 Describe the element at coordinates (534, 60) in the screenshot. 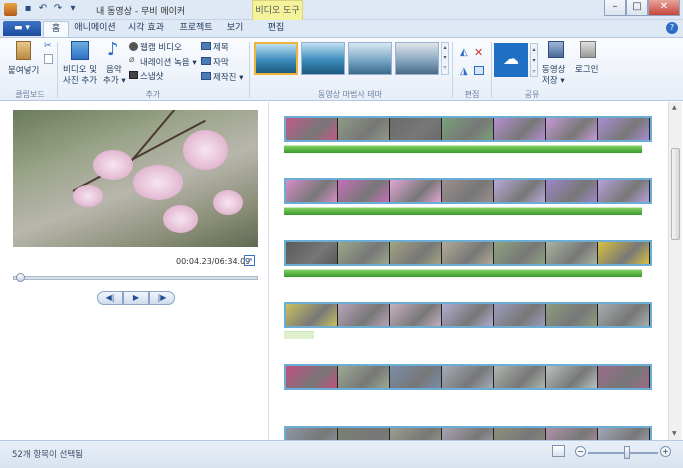

I see `share-gallery-scroll: ▴ ▾ ▿` at that location.